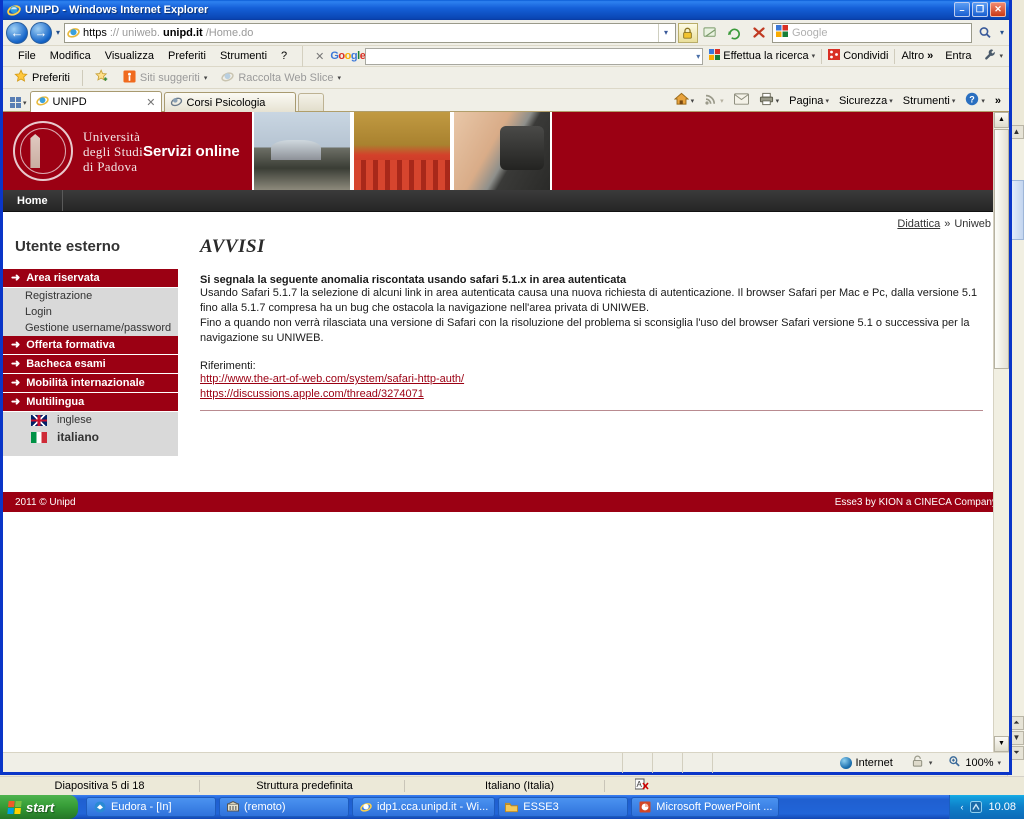 The width and height of the screenshot is (1024, 819). Describe the element at coordinates (165, 78) in the screenshot. I see `suggested-sites-button: Siti suggeriti ▾` at that location.